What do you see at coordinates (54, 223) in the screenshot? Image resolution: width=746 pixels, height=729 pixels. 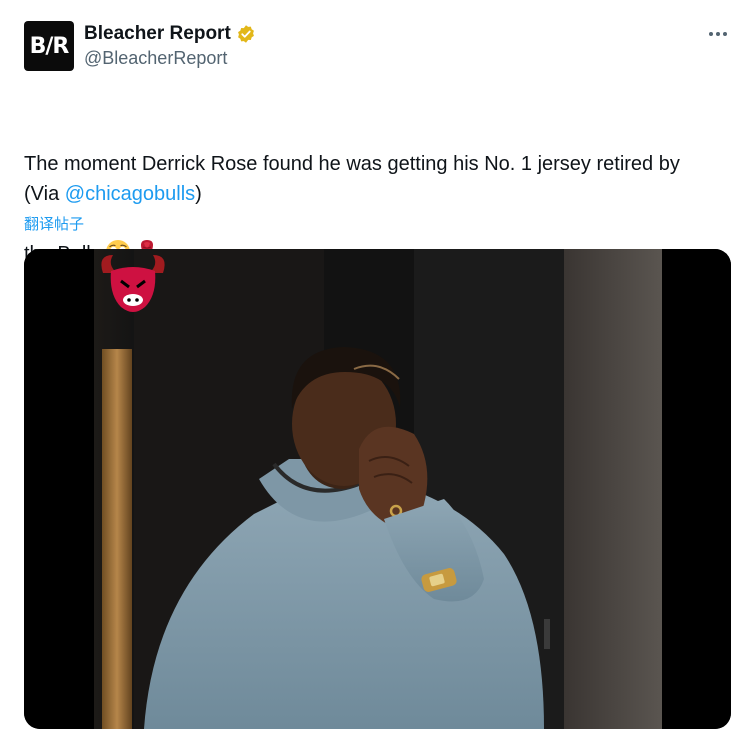 I see `translate-post-link: 翻译帖子` at bounding box center [54, 223].